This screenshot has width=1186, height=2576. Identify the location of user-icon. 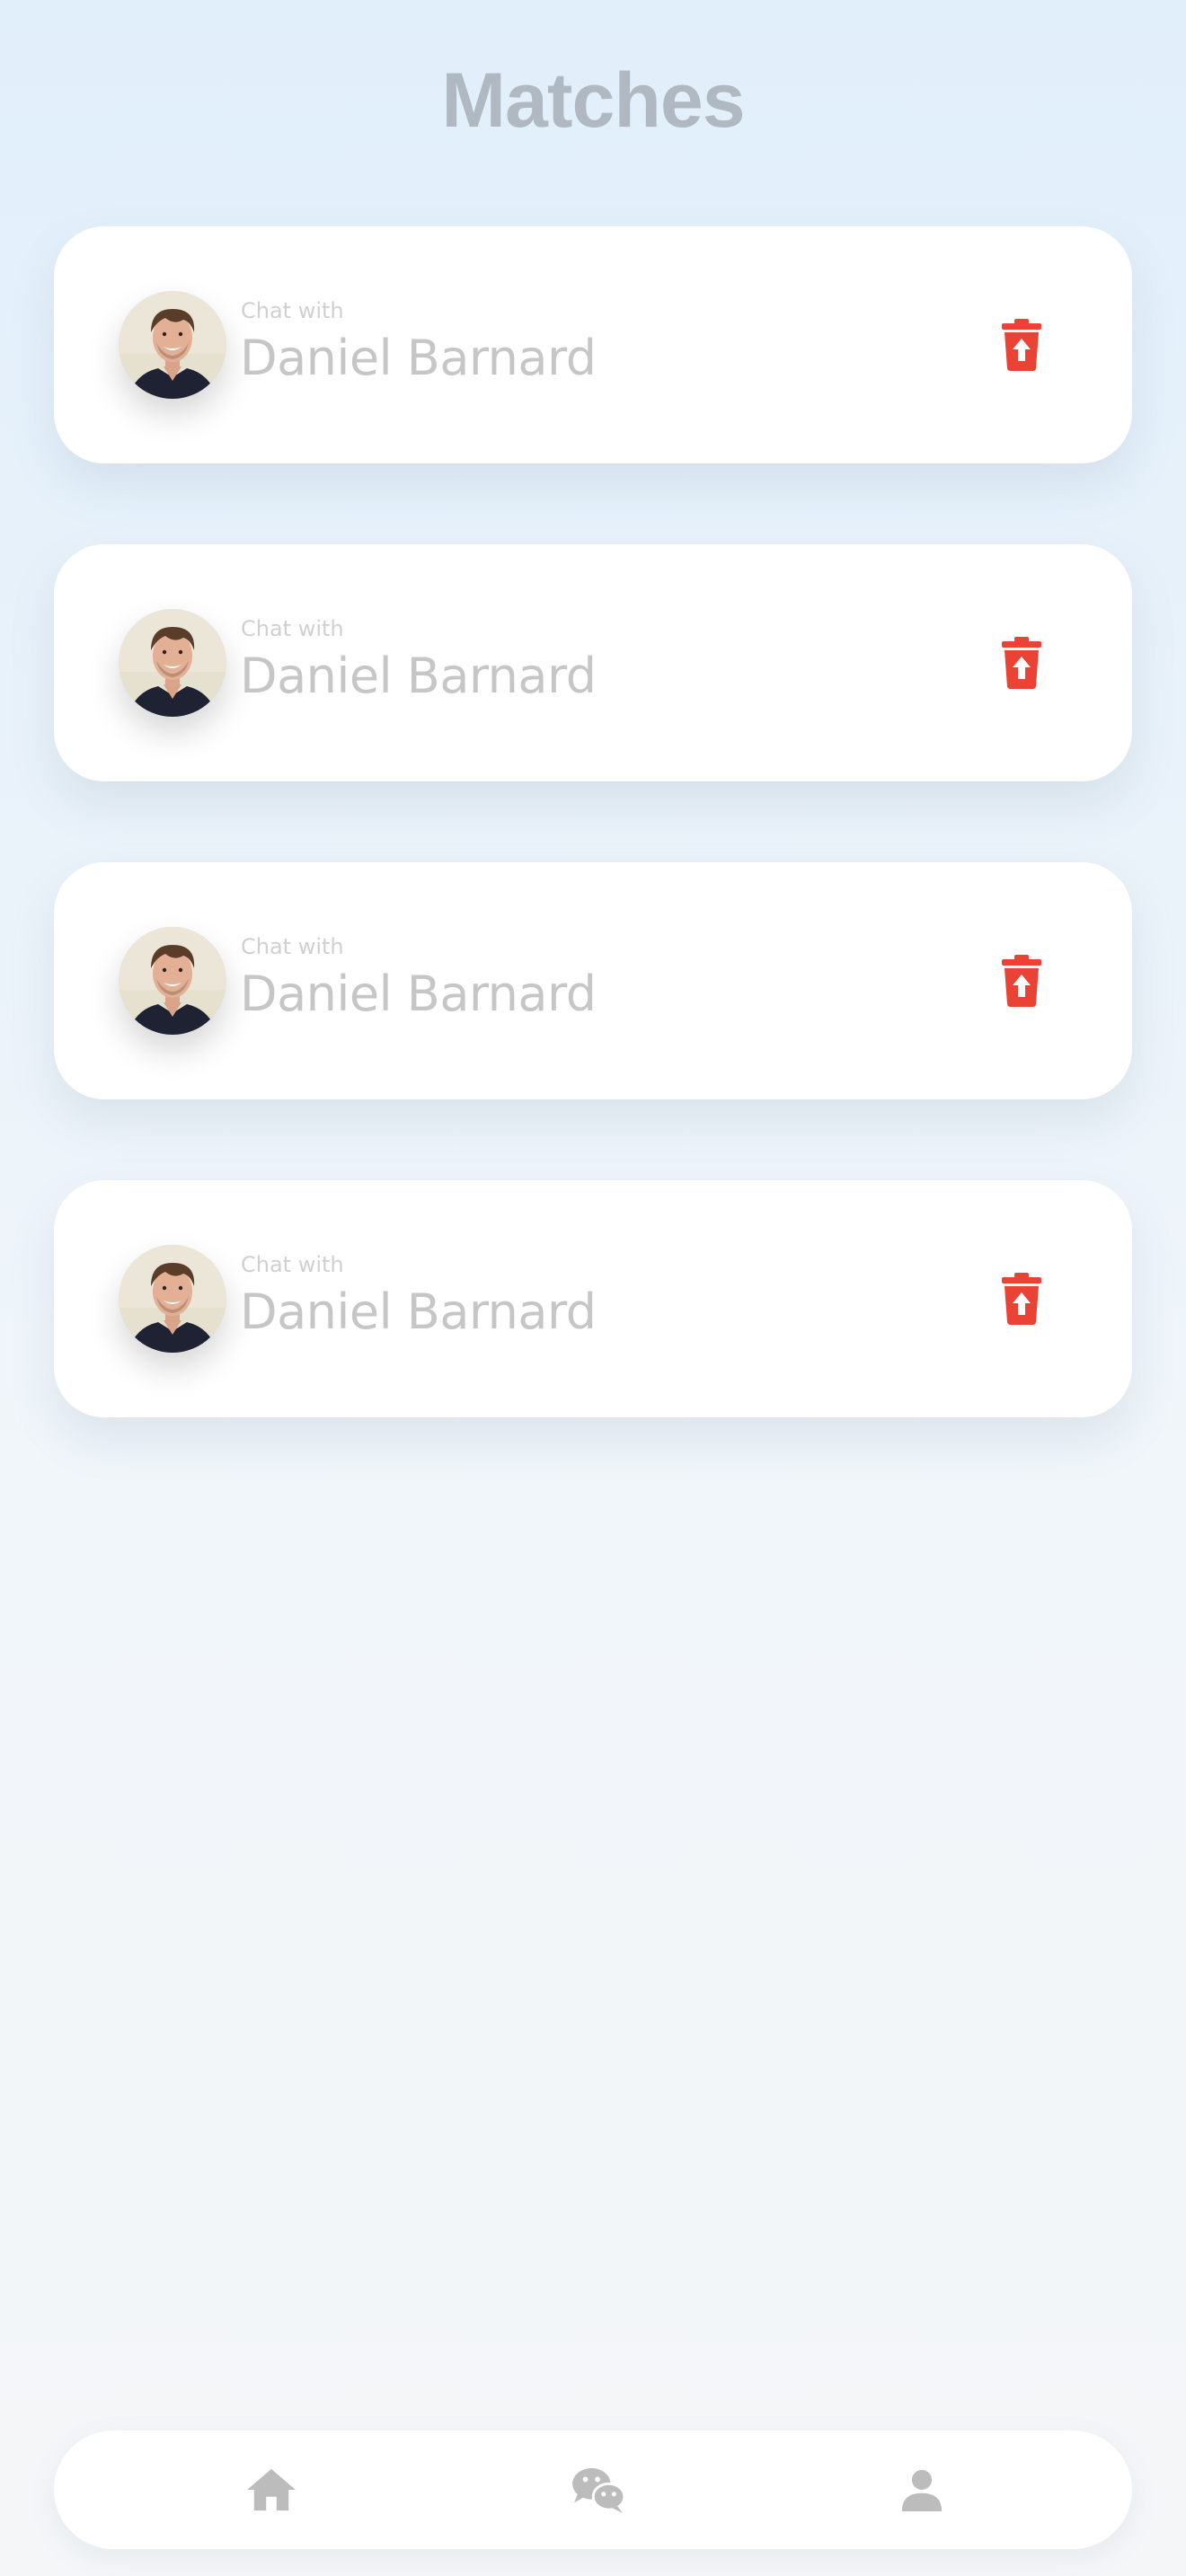
(922, 2490).